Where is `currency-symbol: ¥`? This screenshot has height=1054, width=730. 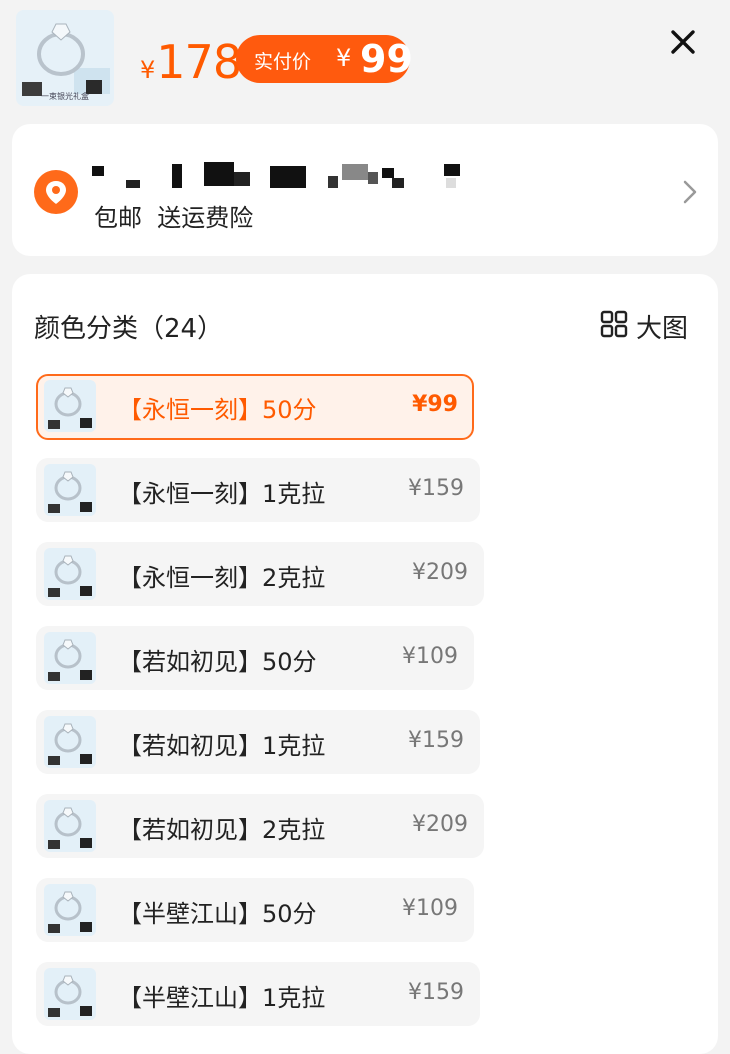 currency-symbol: ¥ is located at coordinates (147, 70).